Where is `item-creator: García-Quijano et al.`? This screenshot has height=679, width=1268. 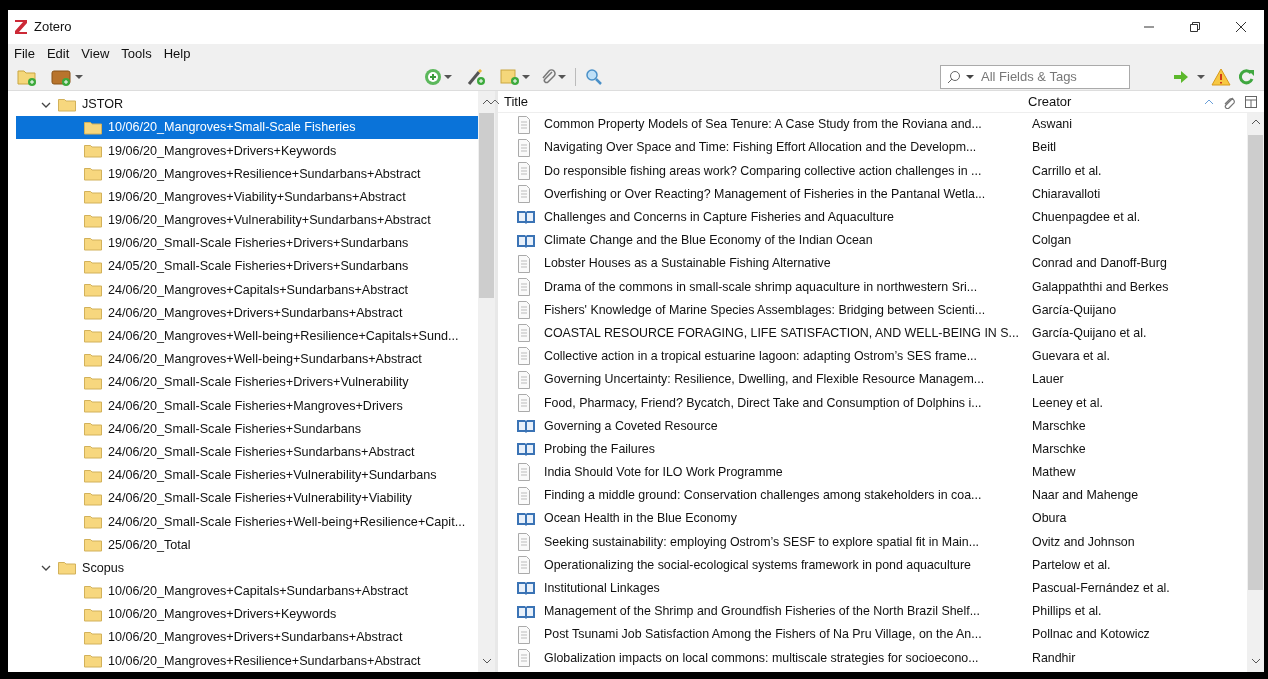 item-creator: García-Quijano et al. is located at coordinates (1087, 333).